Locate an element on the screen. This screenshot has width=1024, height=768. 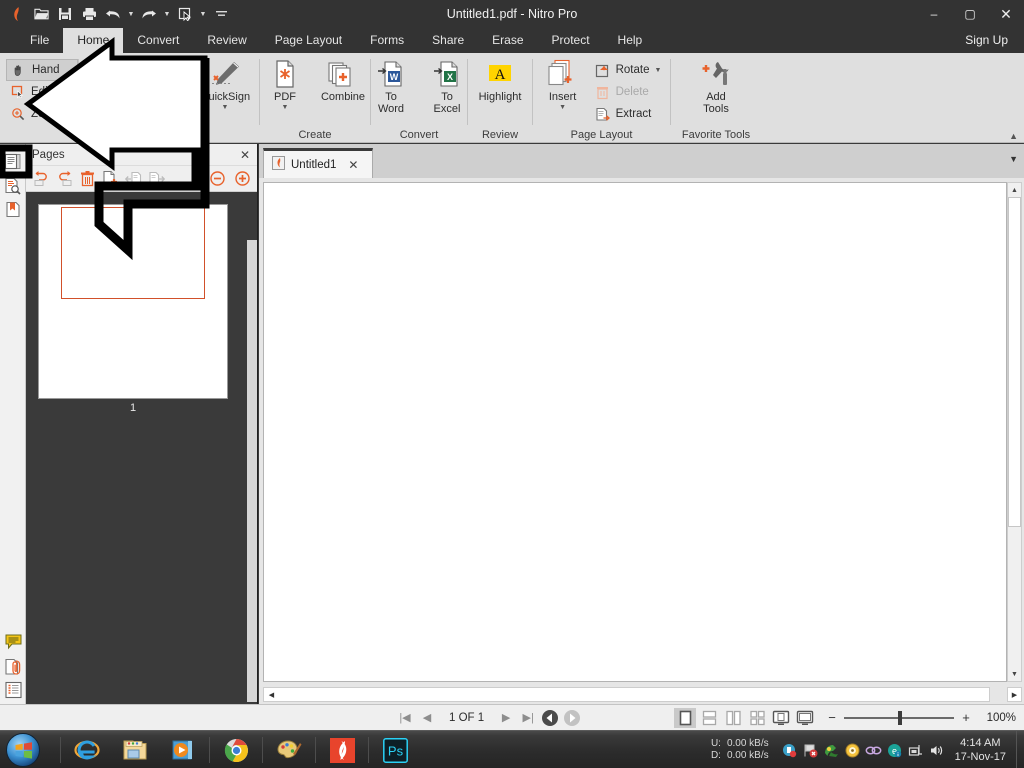
link-tray-icon is located at coordinates (873, 750).